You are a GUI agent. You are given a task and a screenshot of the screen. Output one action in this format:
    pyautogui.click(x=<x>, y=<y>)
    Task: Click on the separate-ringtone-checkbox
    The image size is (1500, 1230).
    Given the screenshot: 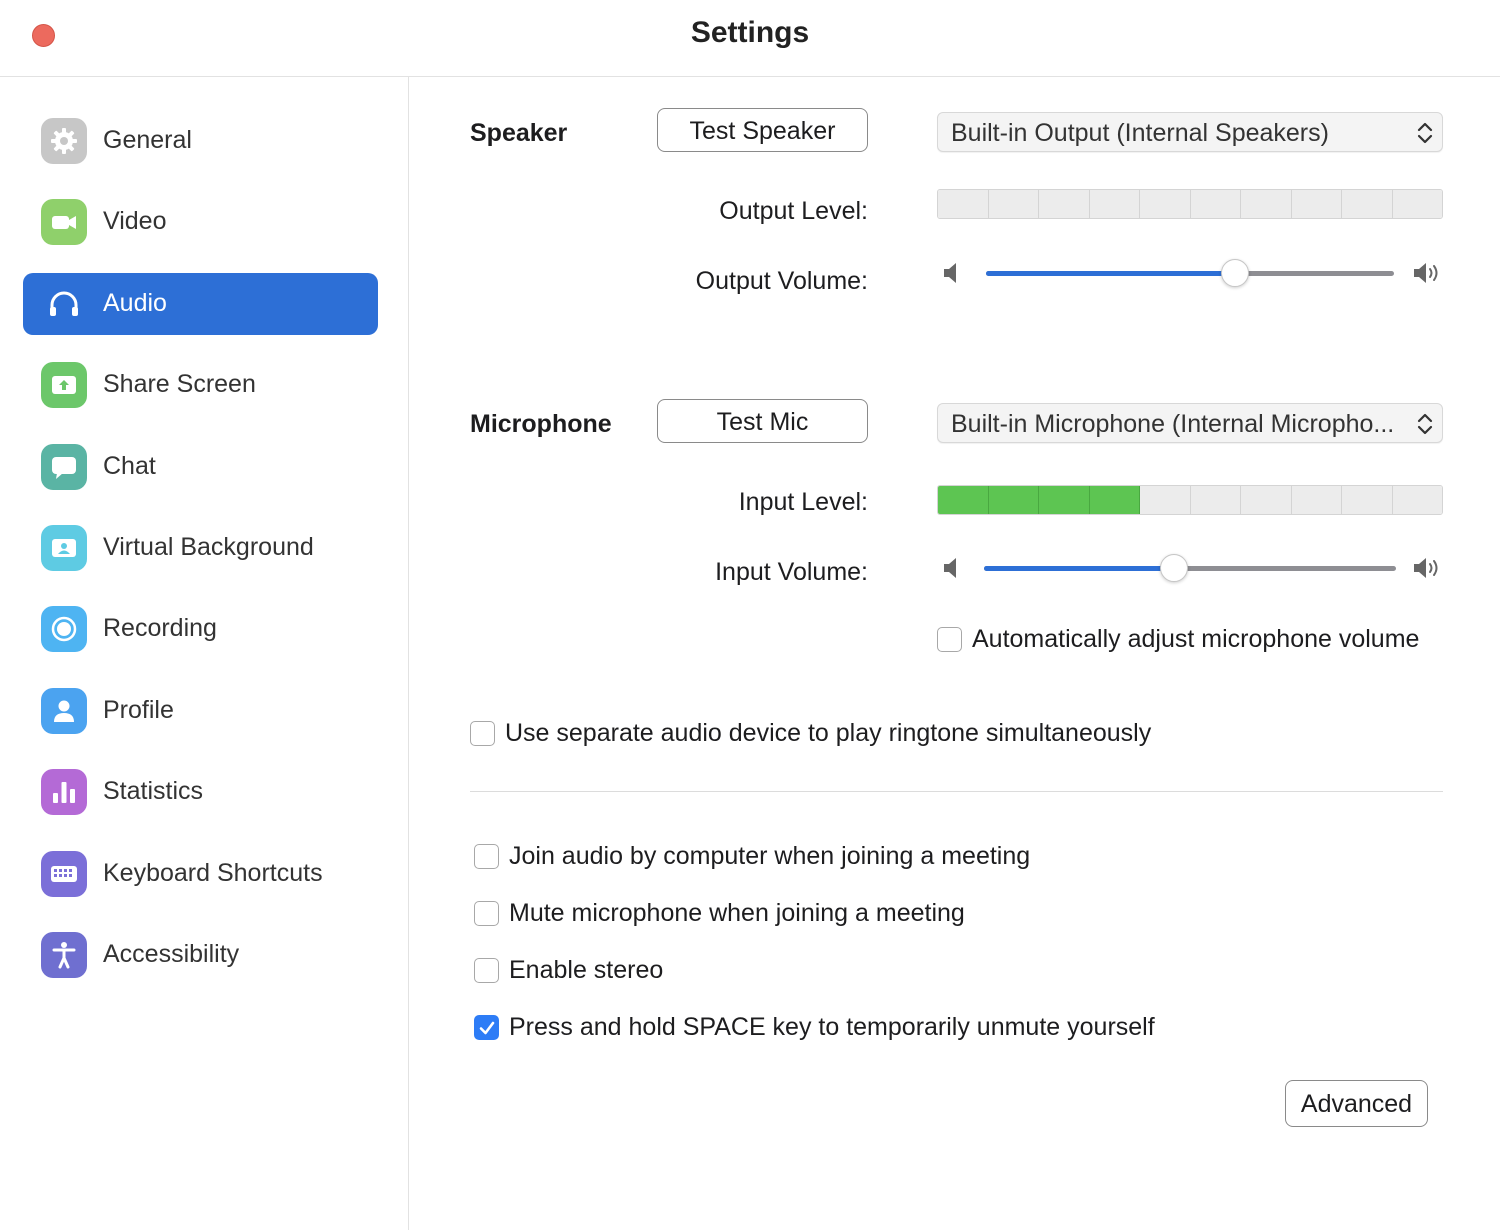 What is the action you would take?
    pyautogui.click(x=482, y=733)
    